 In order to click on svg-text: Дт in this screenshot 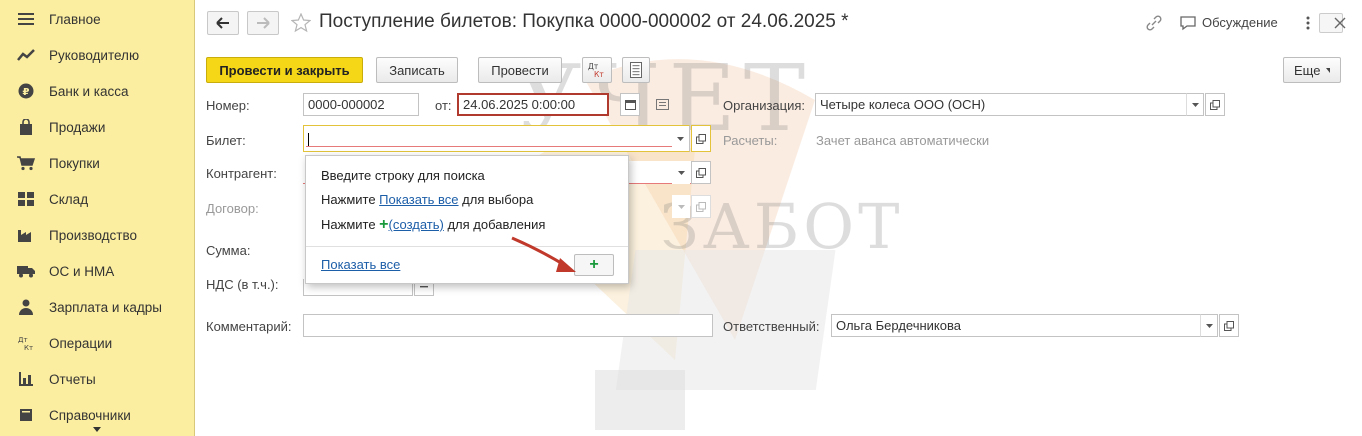, I will do `click(23, 340)`.